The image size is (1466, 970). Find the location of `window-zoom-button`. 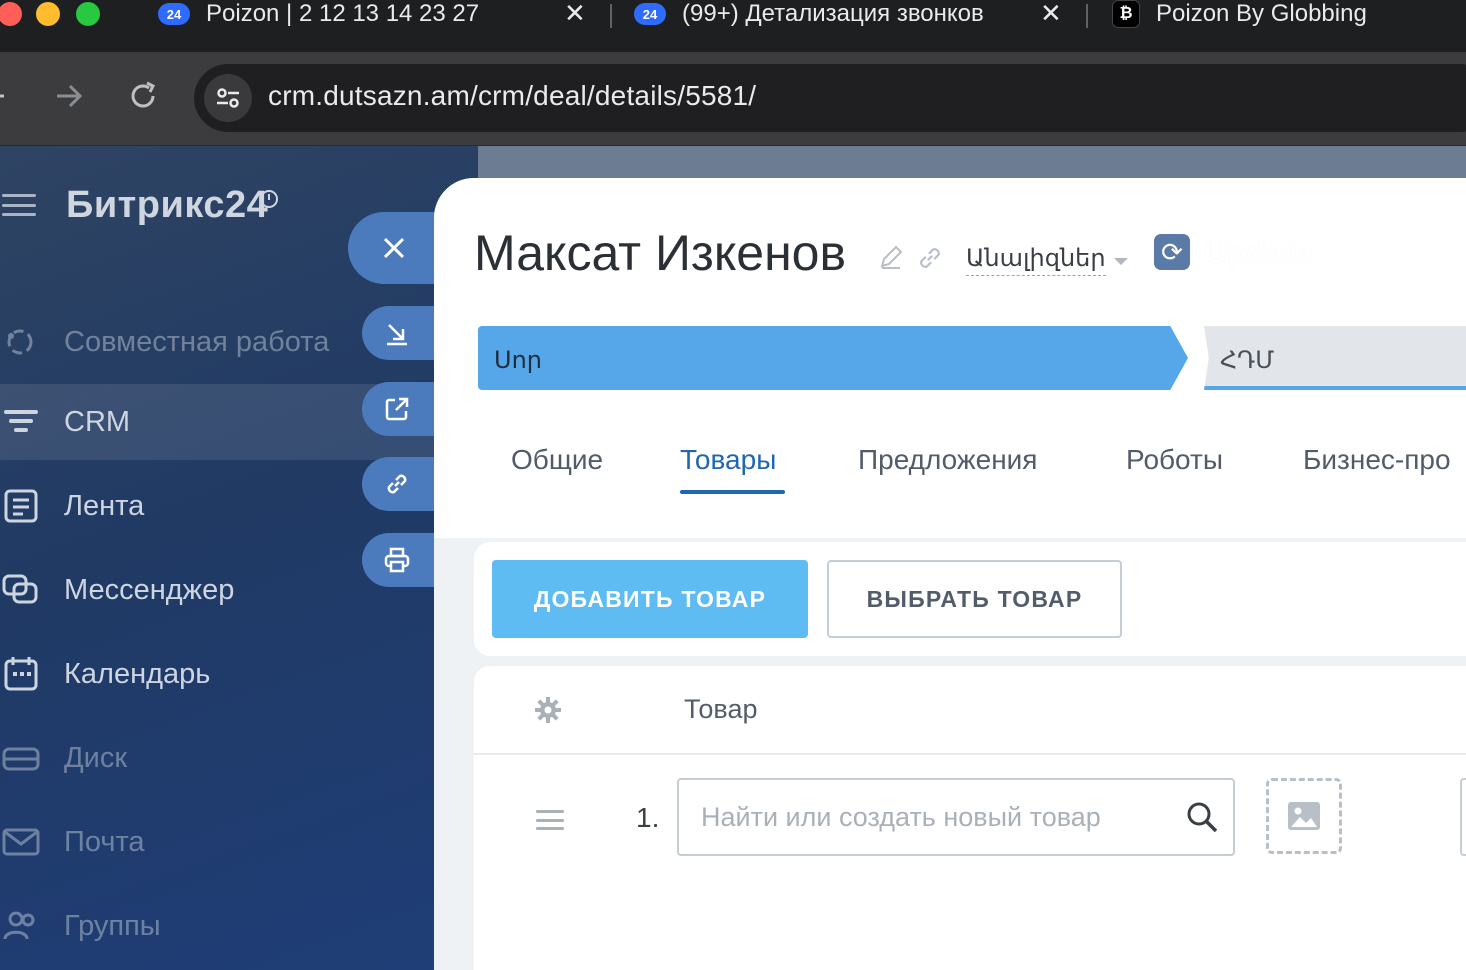

window-zoom-button is located at coordinates (88, 14).